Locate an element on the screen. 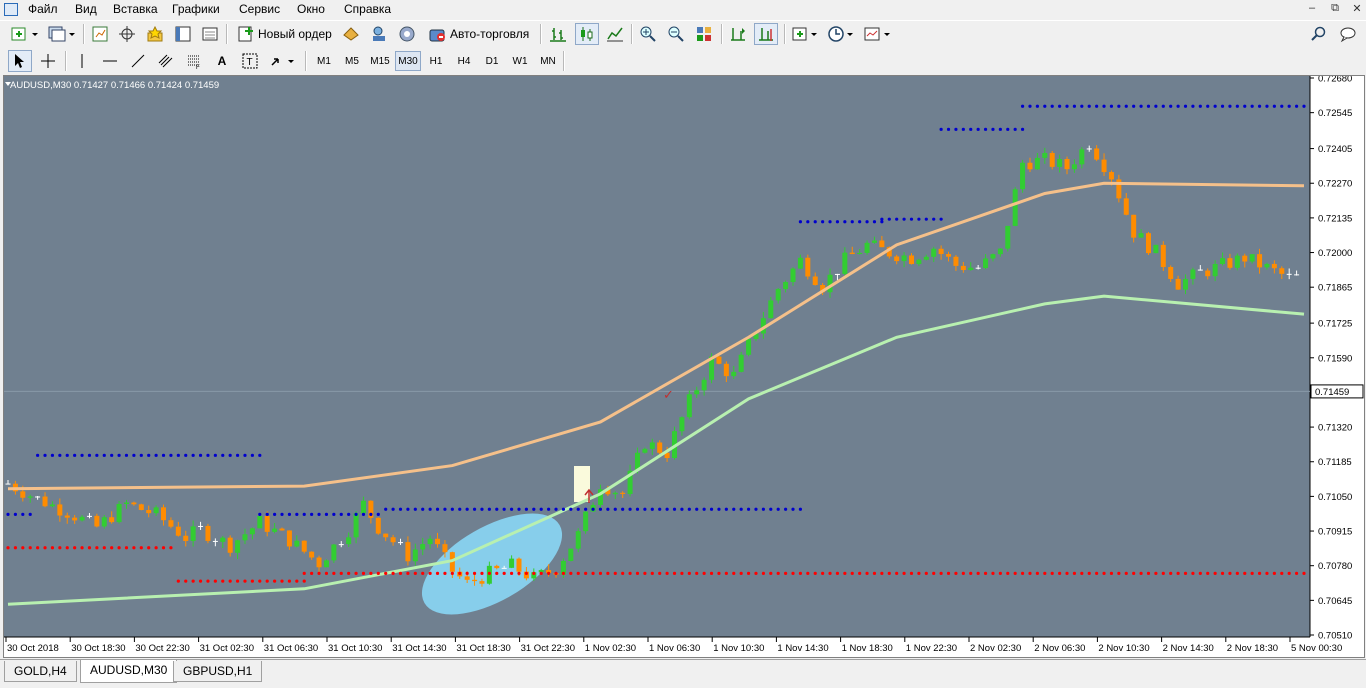 The height and width of the screenshot is (688, 1366). menu-help: Справка is located at coordinates (367, 9).